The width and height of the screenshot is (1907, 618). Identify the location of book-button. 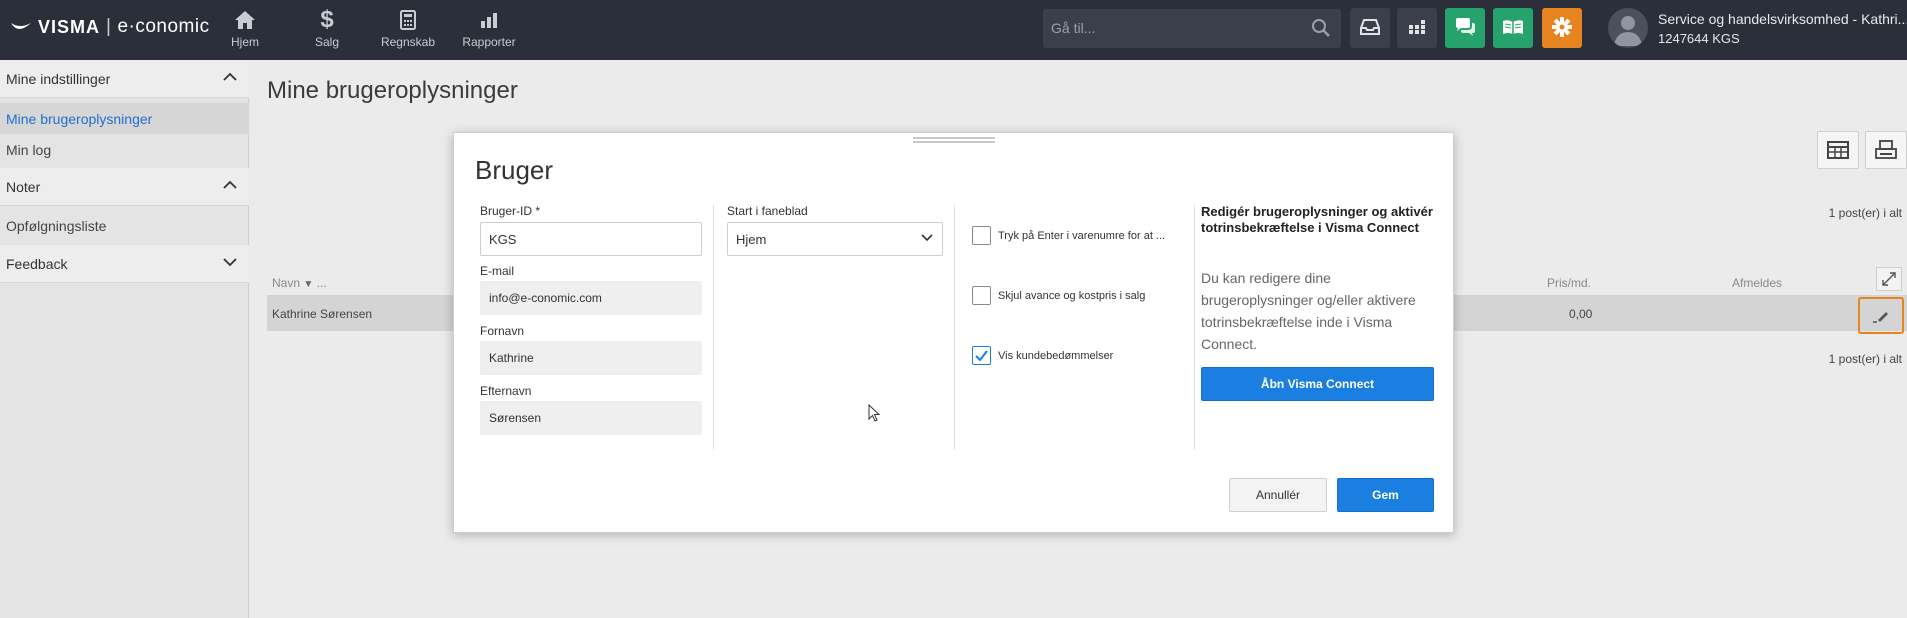
(1513, 28).